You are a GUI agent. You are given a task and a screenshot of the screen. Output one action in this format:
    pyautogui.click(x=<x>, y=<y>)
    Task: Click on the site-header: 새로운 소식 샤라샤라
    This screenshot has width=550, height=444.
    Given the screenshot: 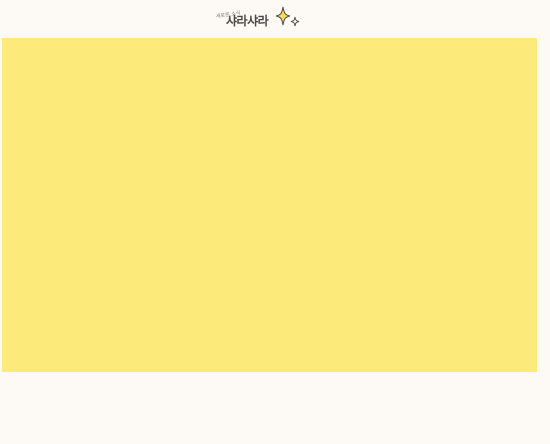 What is the action you would take?
    pyautogui.click(x=275, y=19)
    